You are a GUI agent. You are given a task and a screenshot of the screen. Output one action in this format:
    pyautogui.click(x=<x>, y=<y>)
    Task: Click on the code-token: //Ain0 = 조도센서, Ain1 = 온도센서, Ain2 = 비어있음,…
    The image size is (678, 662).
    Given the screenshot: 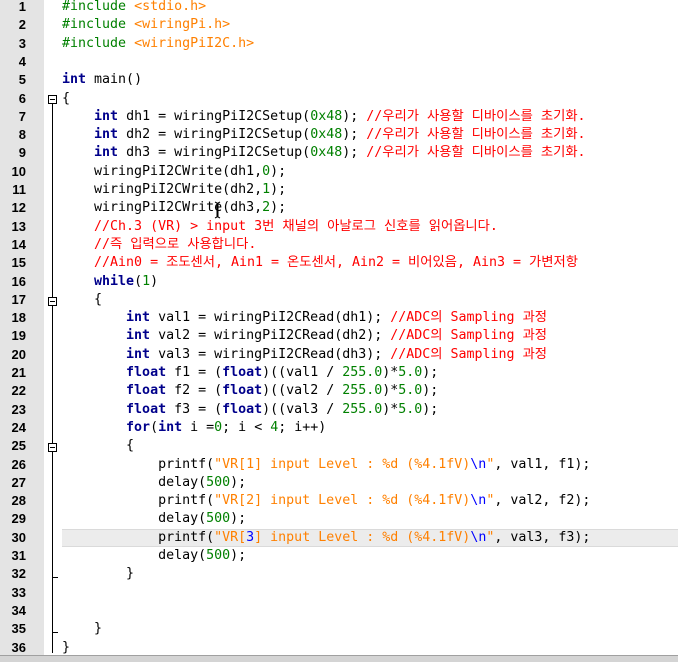 What is the action you would take?
    pyautogui.click(x=336, y=263)
    